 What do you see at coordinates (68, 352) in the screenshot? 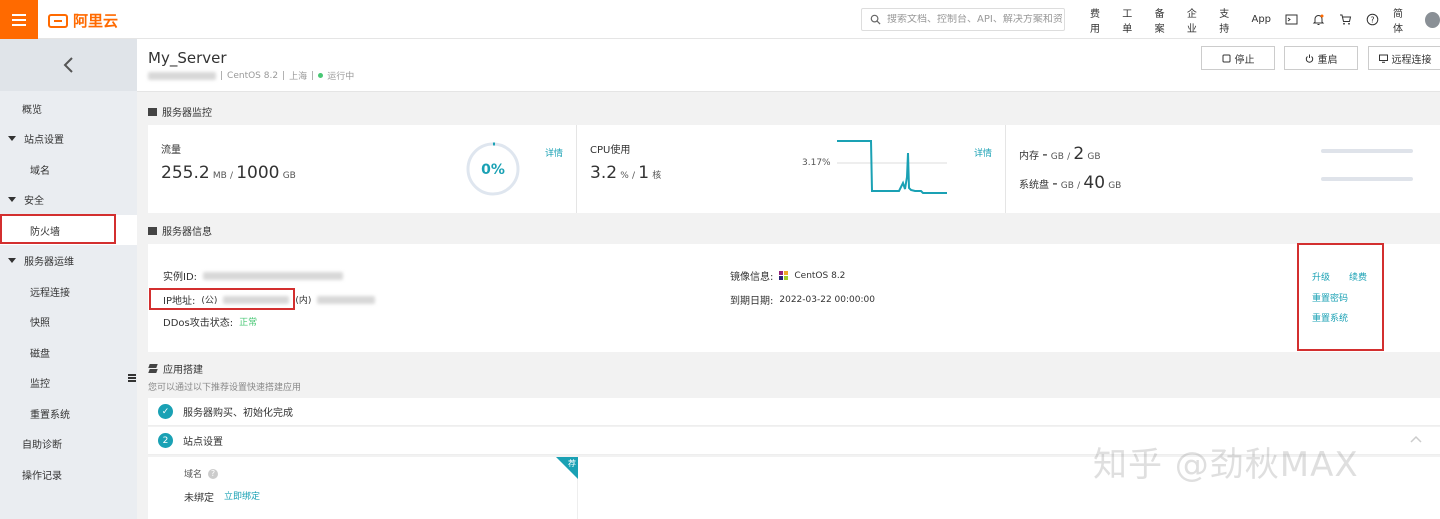
I see `sidebar-item: 磁盘` at bounding box center [68, 352].